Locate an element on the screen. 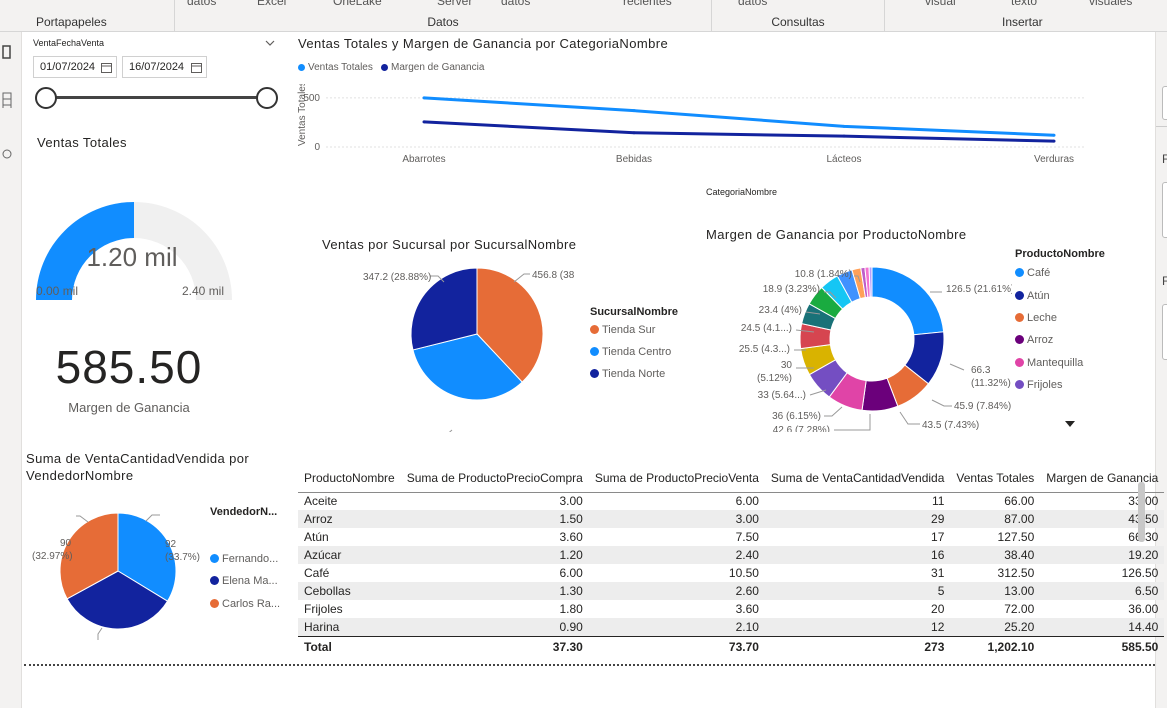 The width and height of the screenshot is (1167, 708). line-x-axis-title: CategoriaNombre is located at coordinates (742, 192).